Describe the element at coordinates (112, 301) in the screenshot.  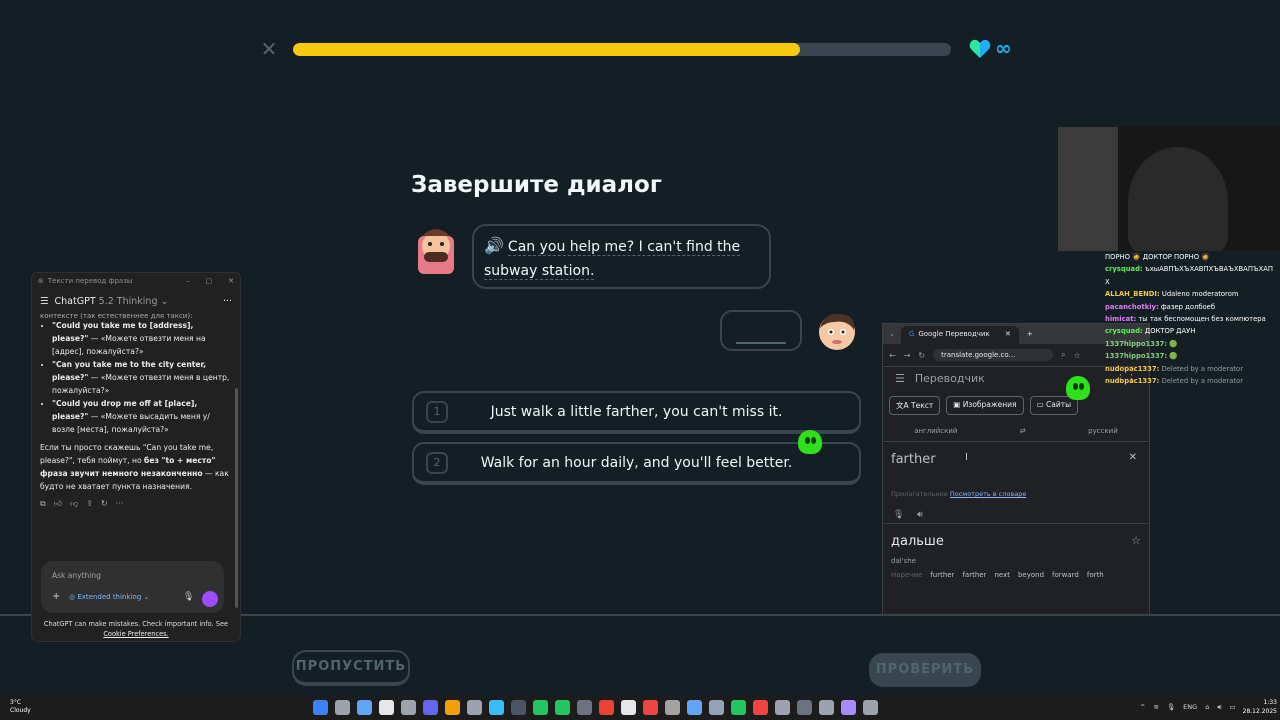
I see `model-selector: ChatGPT 5.2 Thinking ⌄` at that location.